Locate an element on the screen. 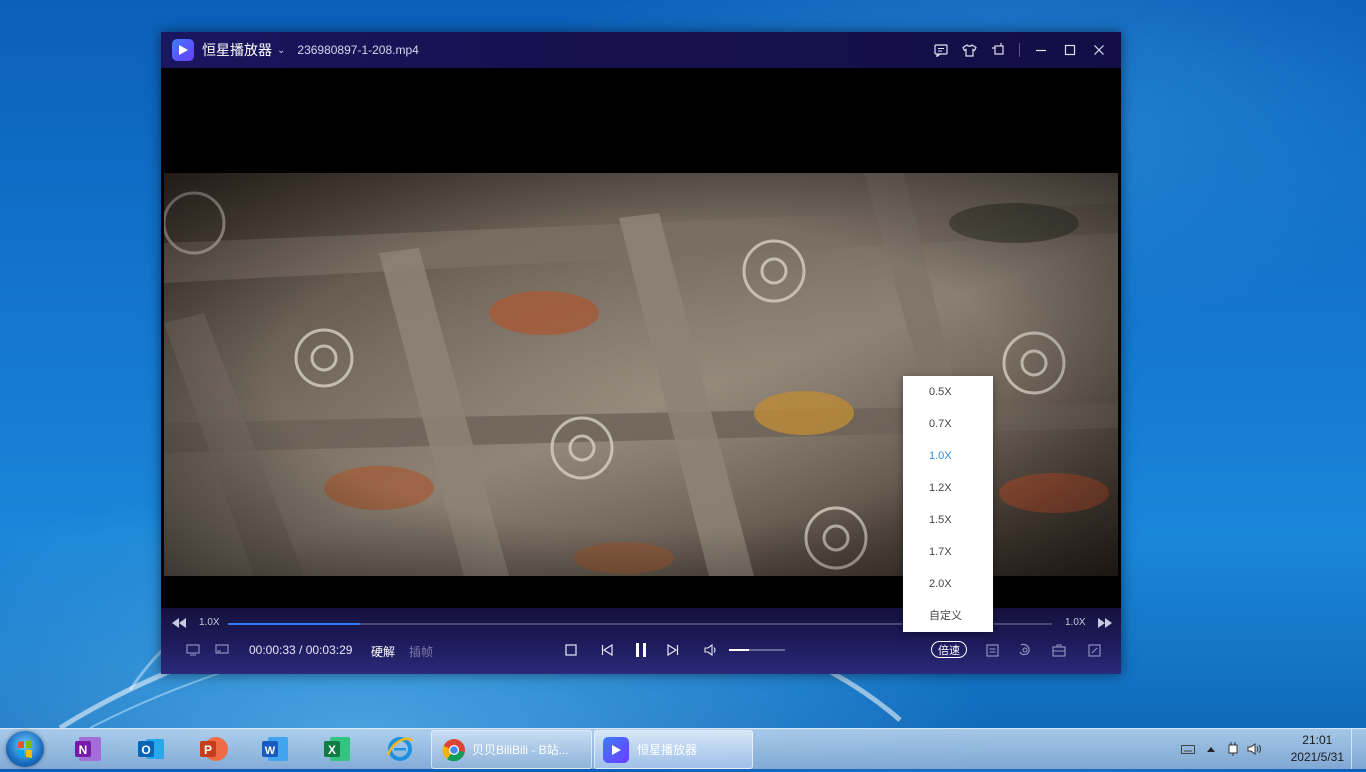 The width and height of the screenshot is (1366, 772). speed-indicator-right: 1.0X is located at coordinates (1075, 622).